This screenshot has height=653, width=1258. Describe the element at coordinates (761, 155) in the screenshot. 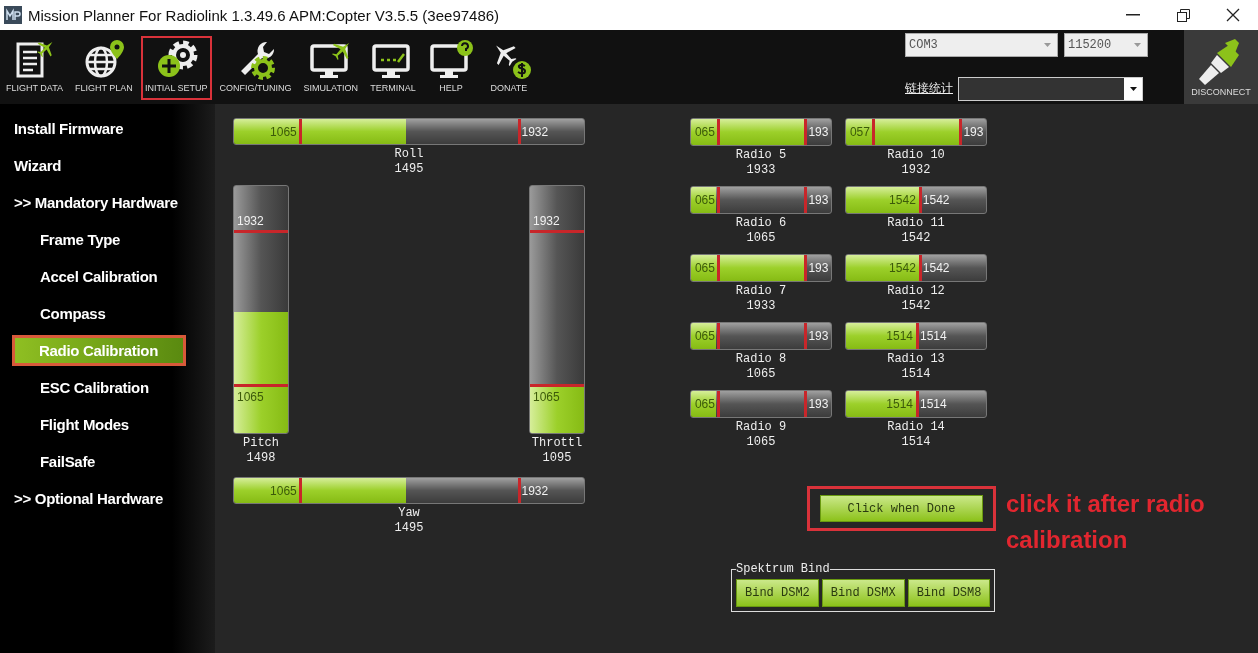

I see `channel-name: Radio 5` at that location.